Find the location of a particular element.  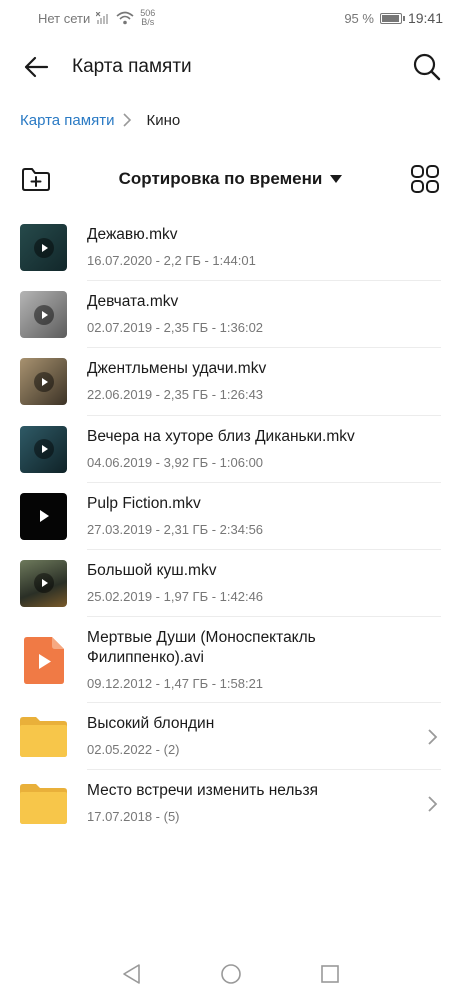

arrow-left-icon is located at coordinates (36, 67).